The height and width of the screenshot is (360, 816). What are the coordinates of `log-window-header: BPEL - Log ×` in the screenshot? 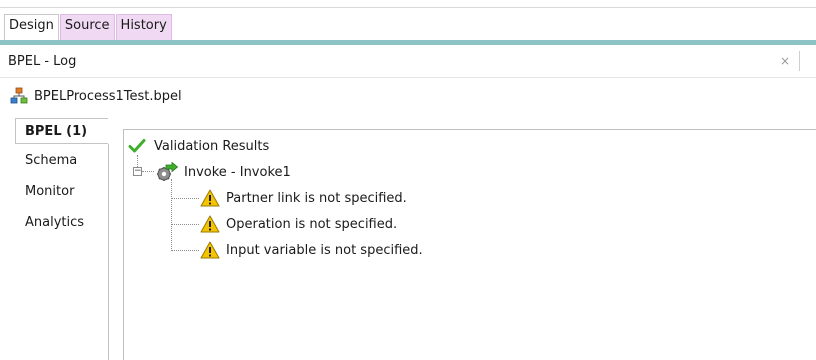 It's located at (408, 61).